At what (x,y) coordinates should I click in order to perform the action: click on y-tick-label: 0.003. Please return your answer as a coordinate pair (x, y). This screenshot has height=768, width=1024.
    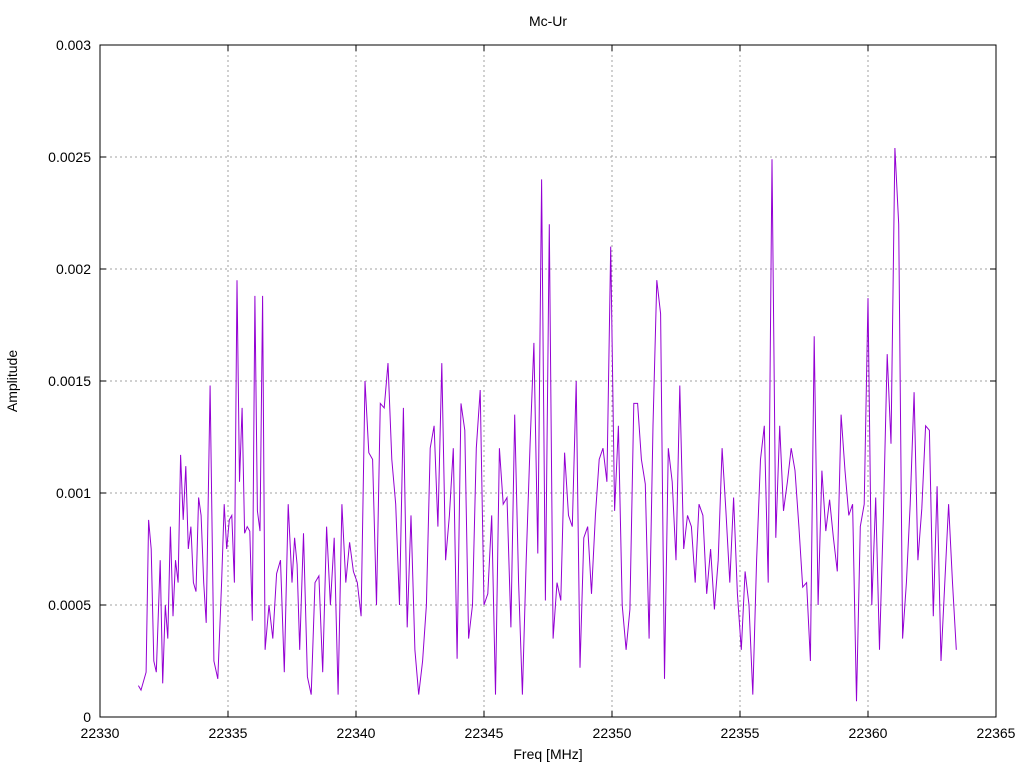
    Looking at the image, I should click on (73, 45).